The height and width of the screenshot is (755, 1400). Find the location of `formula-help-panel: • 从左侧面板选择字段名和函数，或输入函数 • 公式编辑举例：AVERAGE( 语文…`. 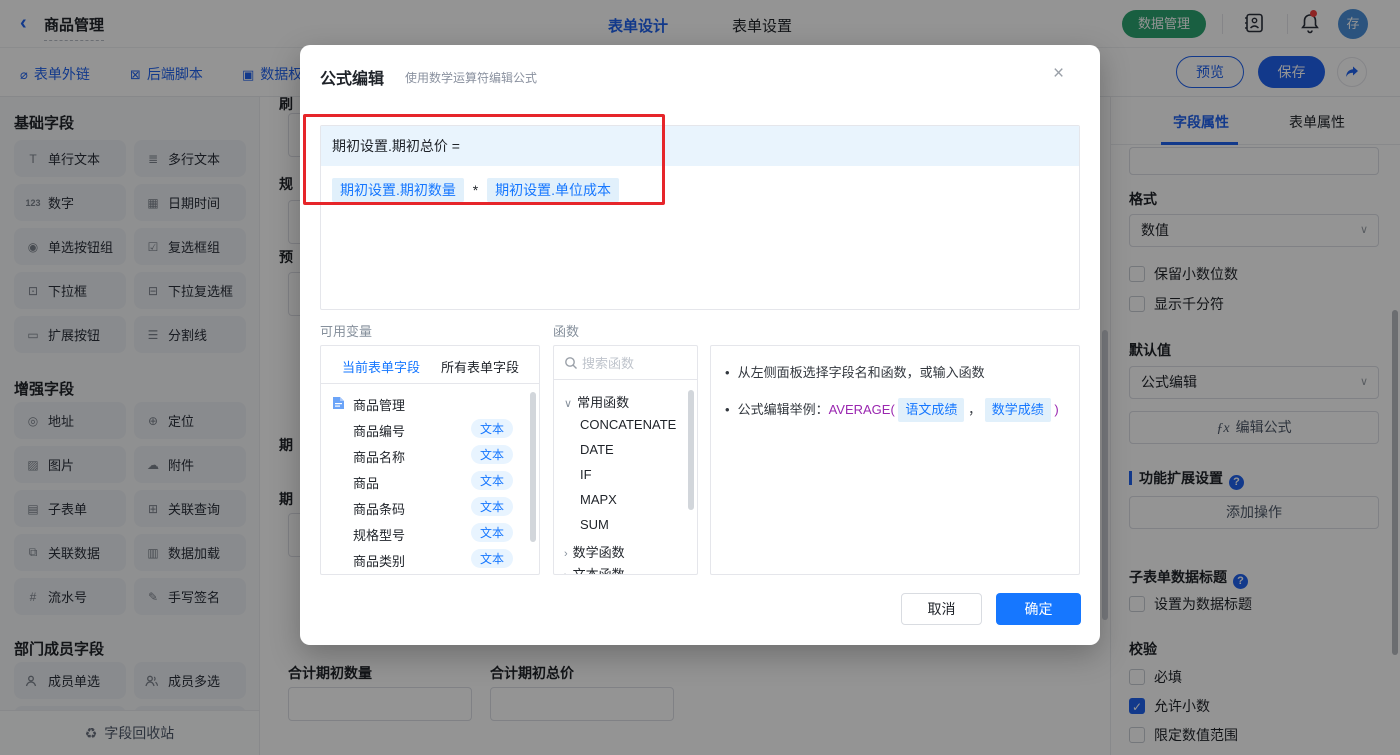

formula-help-panel: • 从左侧面板选择字段名和函数，或输入函数 • 公式编辑举例：AVERAGE( 语文… is located at coordinates (895, 460).